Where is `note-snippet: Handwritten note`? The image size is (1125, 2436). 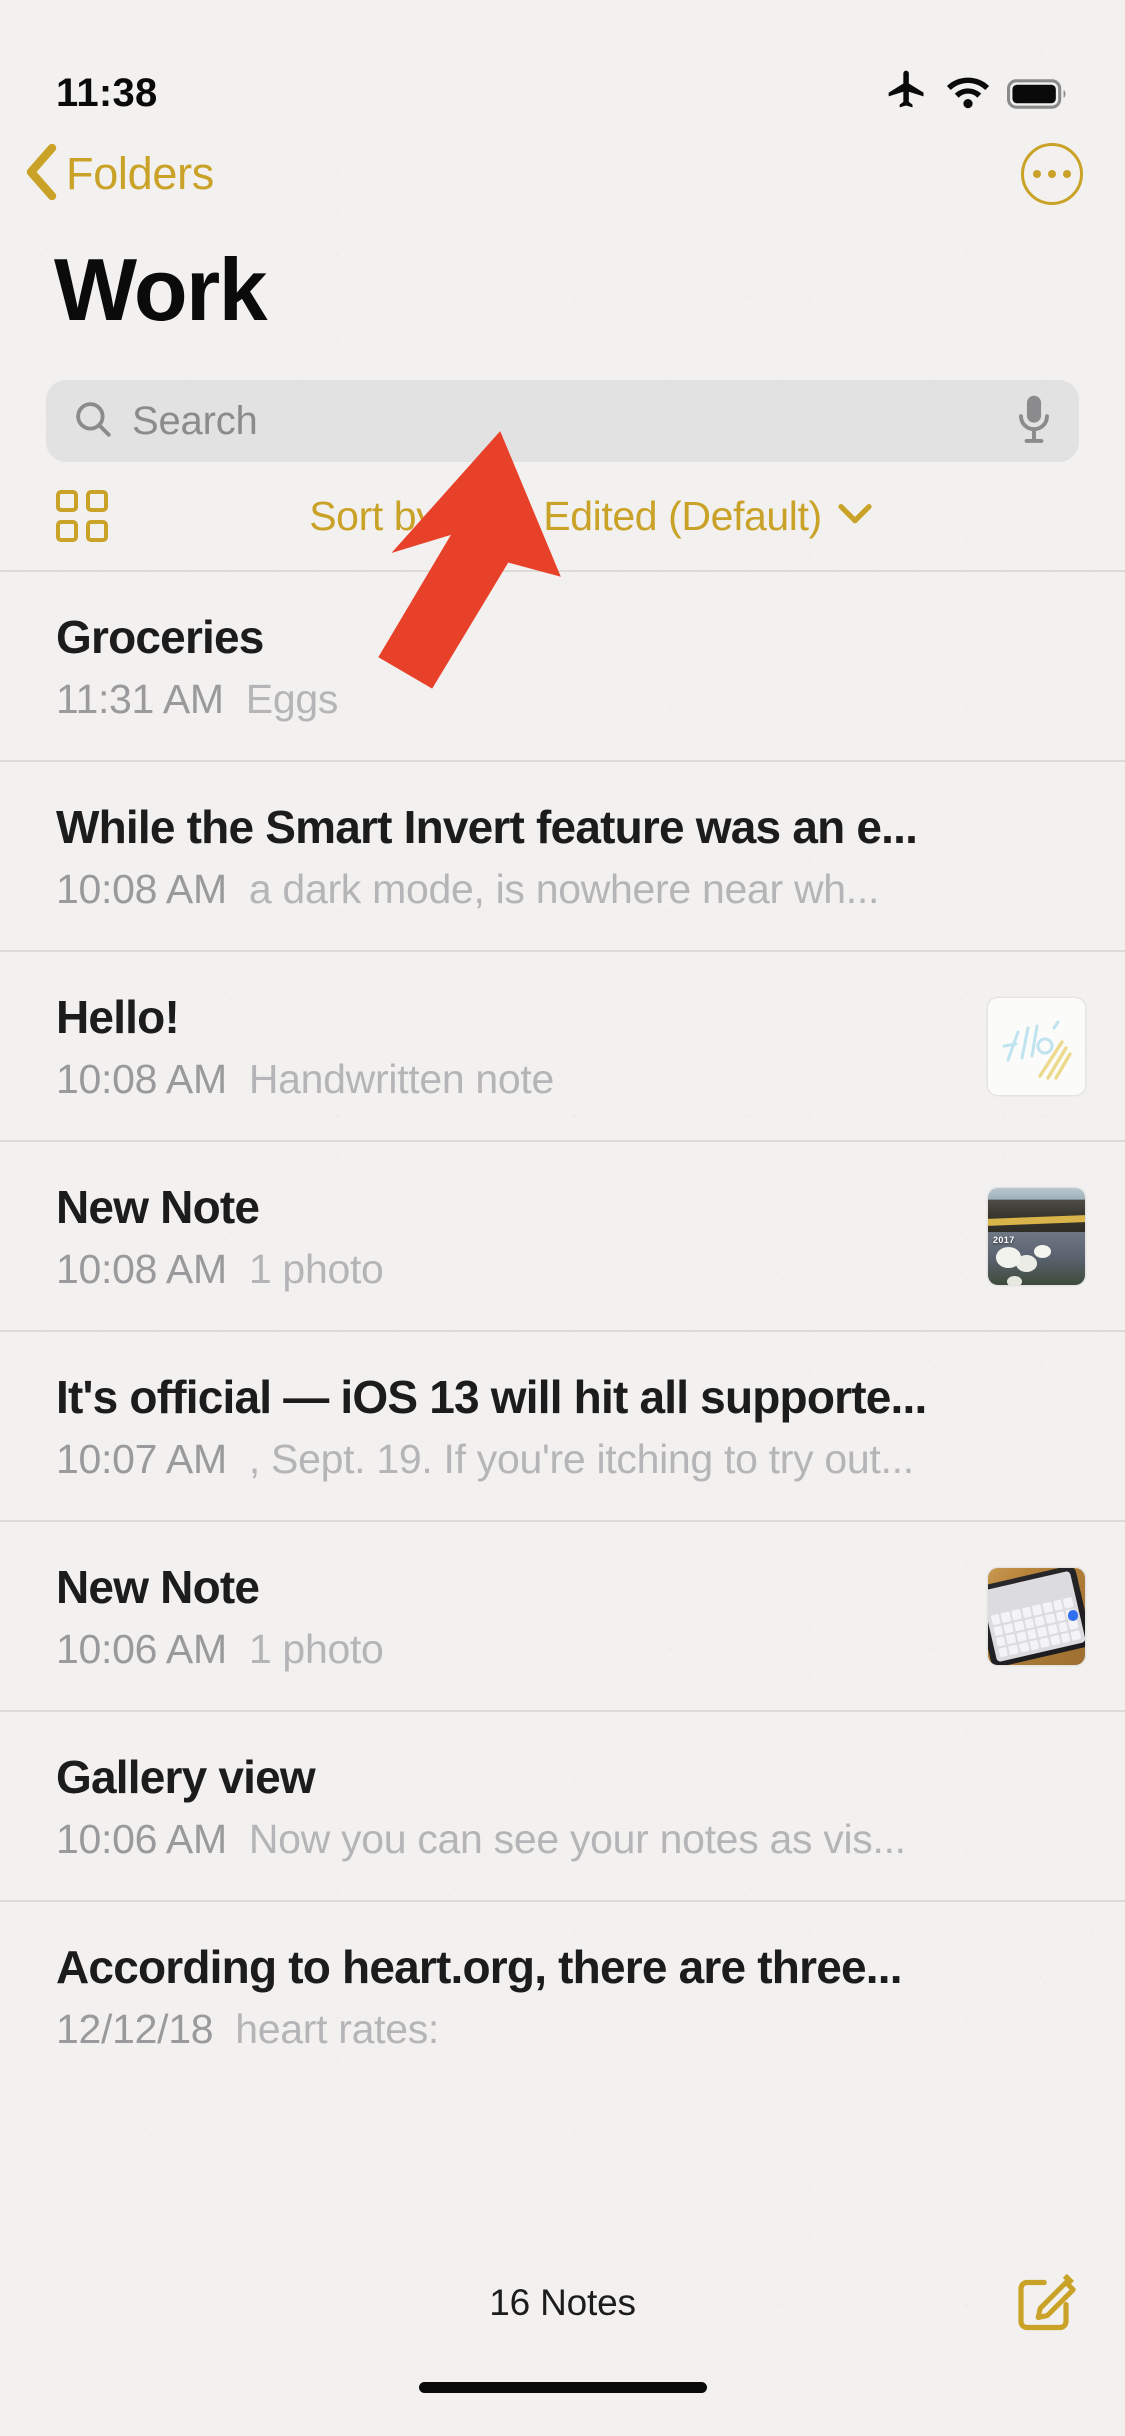 note-snippet: Handwritten note is located at coordinates (401, 1078).